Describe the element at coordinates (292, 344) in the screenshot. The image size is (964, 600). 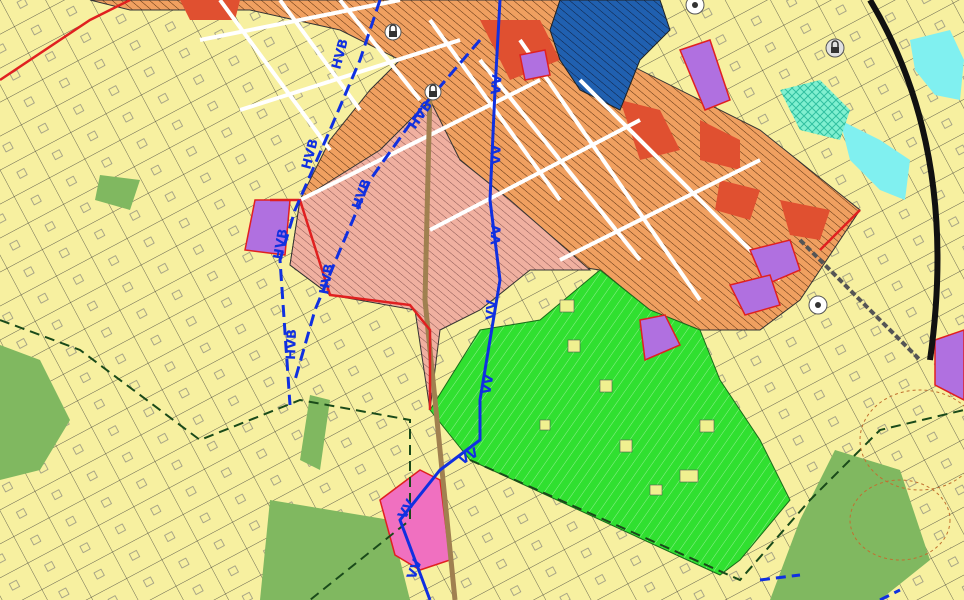
I see `power-line-label: HVB` at that location.